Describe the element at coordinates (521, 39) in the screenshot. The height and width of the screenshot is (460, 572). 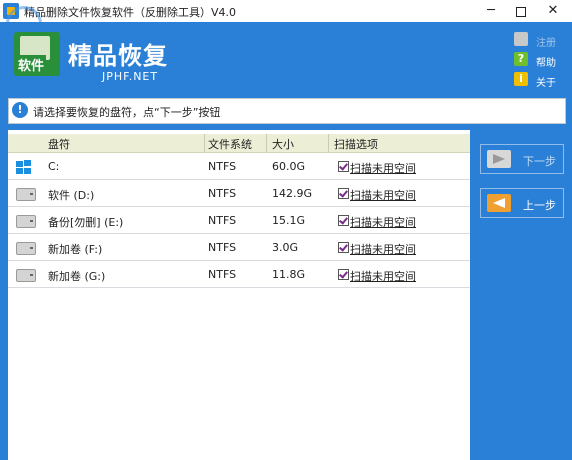
I see `cart-icon` at that location.